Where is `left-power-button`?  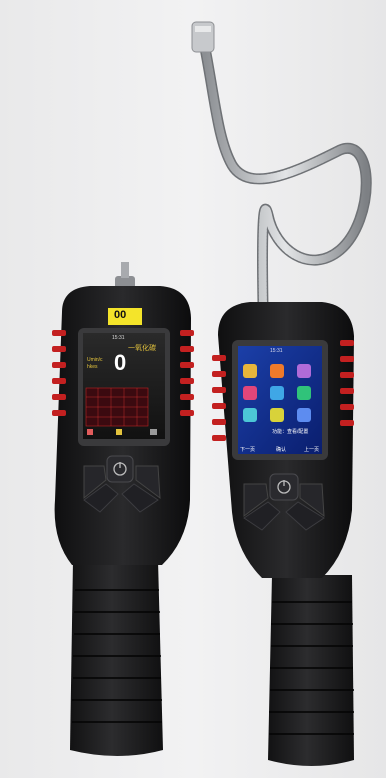 left-power-button is located at coordinates (120, 469).